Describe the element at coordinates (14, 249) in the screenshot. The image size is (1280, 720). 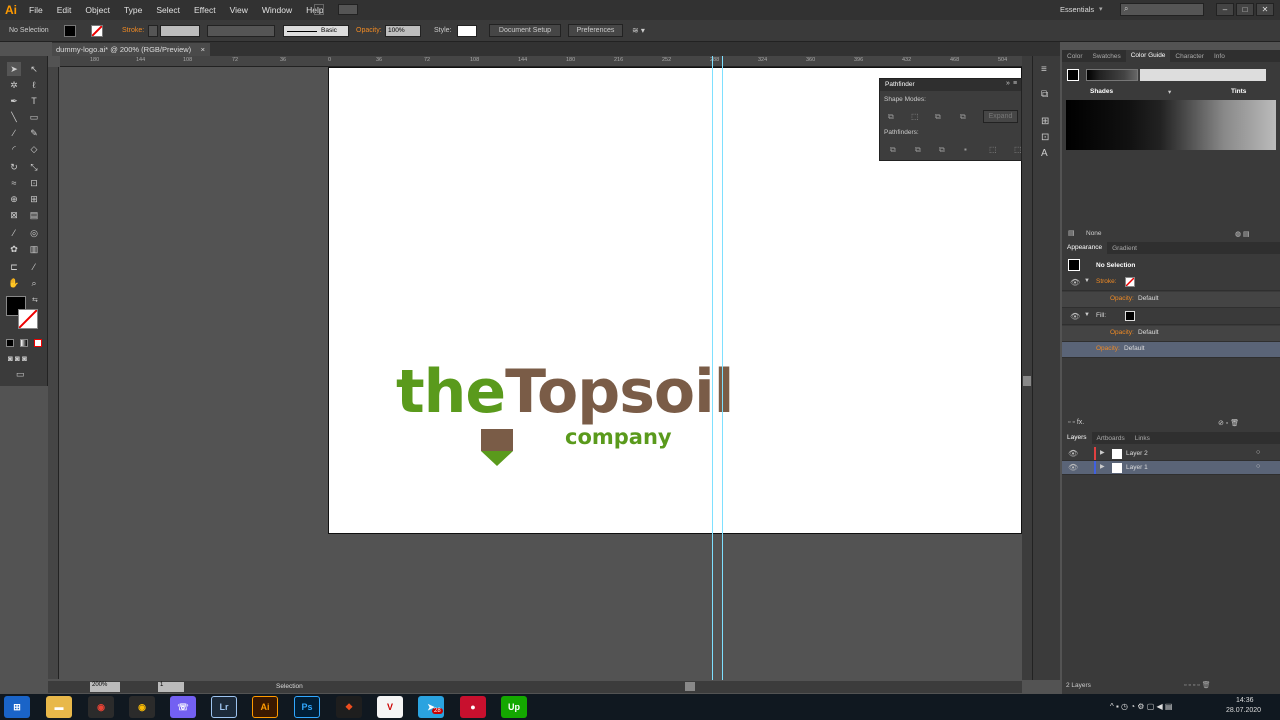
I see `symbol-sprayer-tool-icon: ✿` at that location.